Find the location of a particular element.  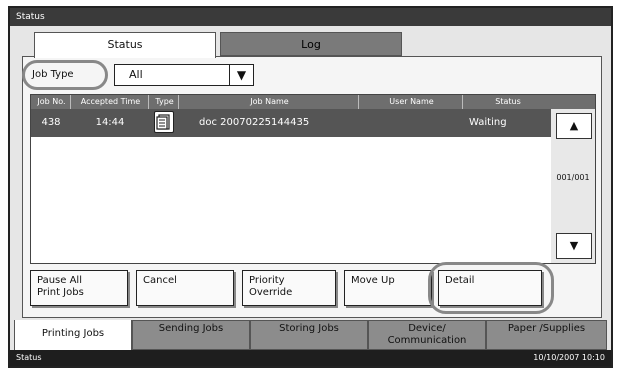

scroll-down-button: ▼ is located at coordinates (574, 246).